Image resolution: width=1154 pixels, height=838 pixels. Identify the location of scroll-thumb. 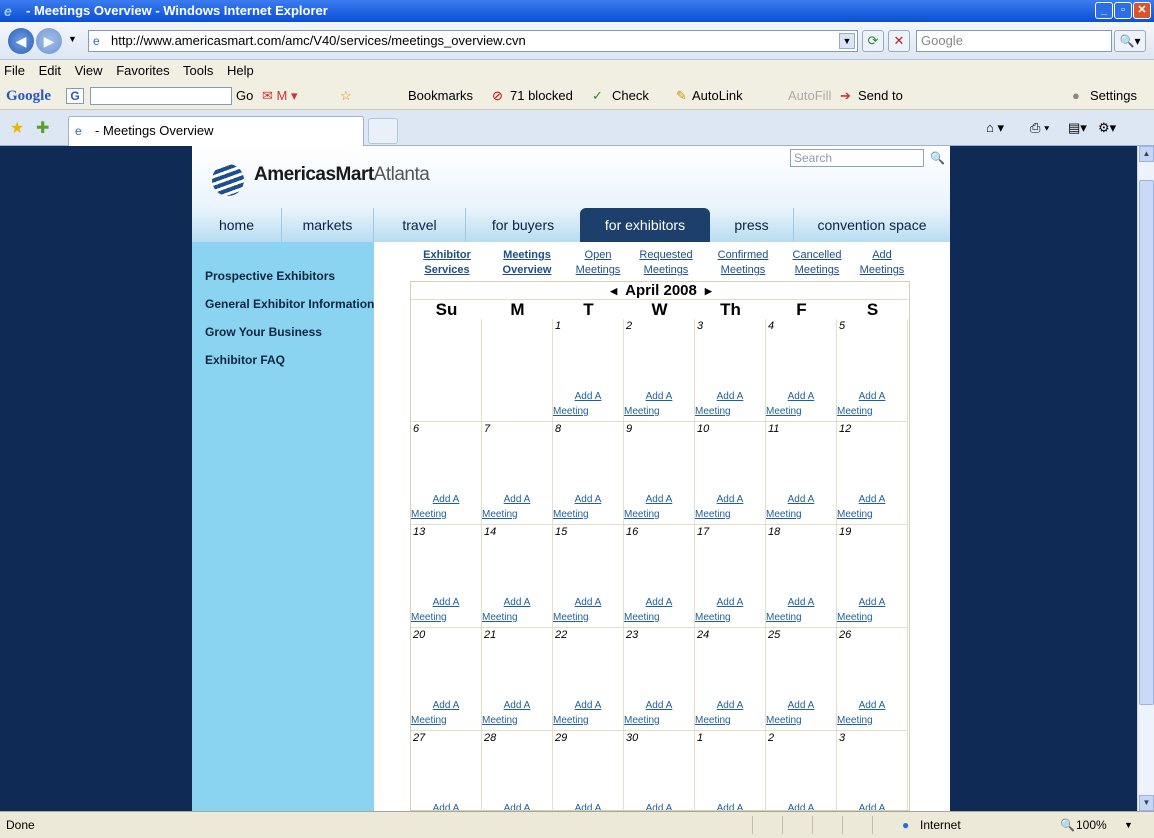
(1146, 442).